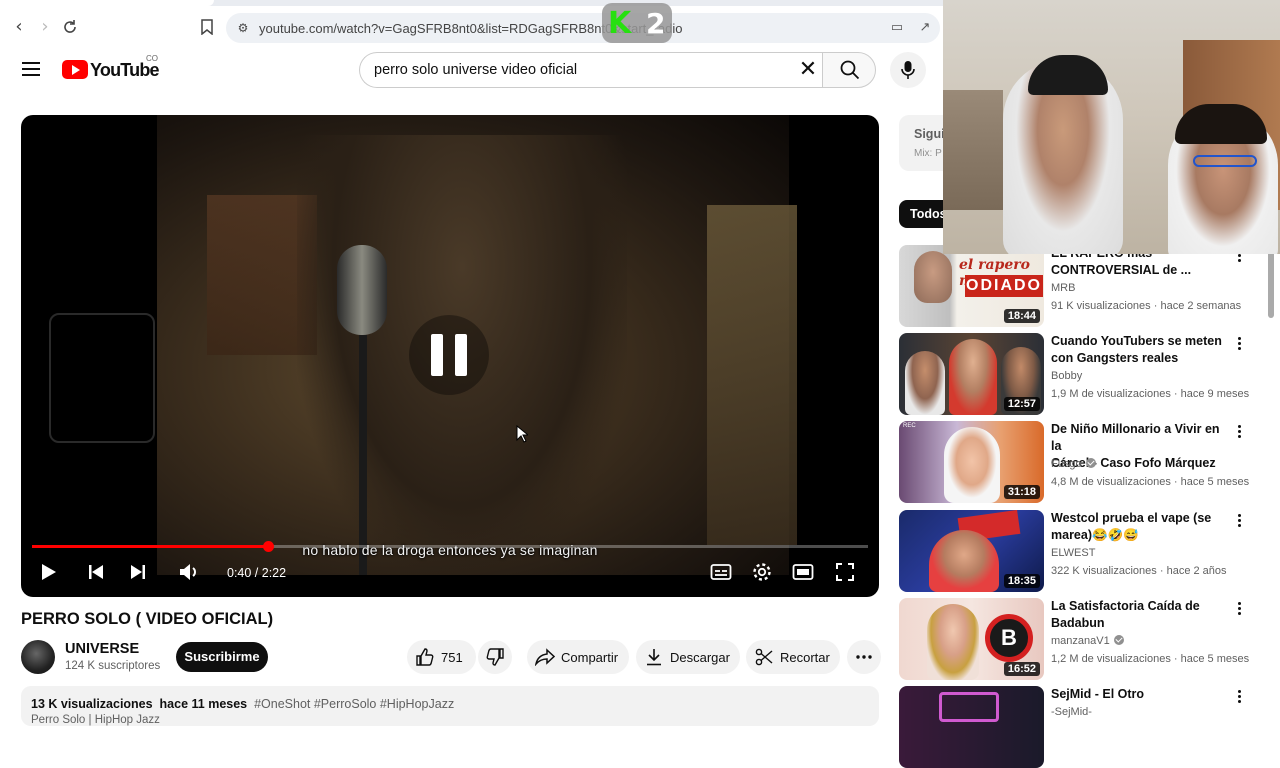 This screenshot has width=1280, height=768. Describe the element at coordinates (929, 134) in the screenshot. I see `mix-title: Sigui` at that location.